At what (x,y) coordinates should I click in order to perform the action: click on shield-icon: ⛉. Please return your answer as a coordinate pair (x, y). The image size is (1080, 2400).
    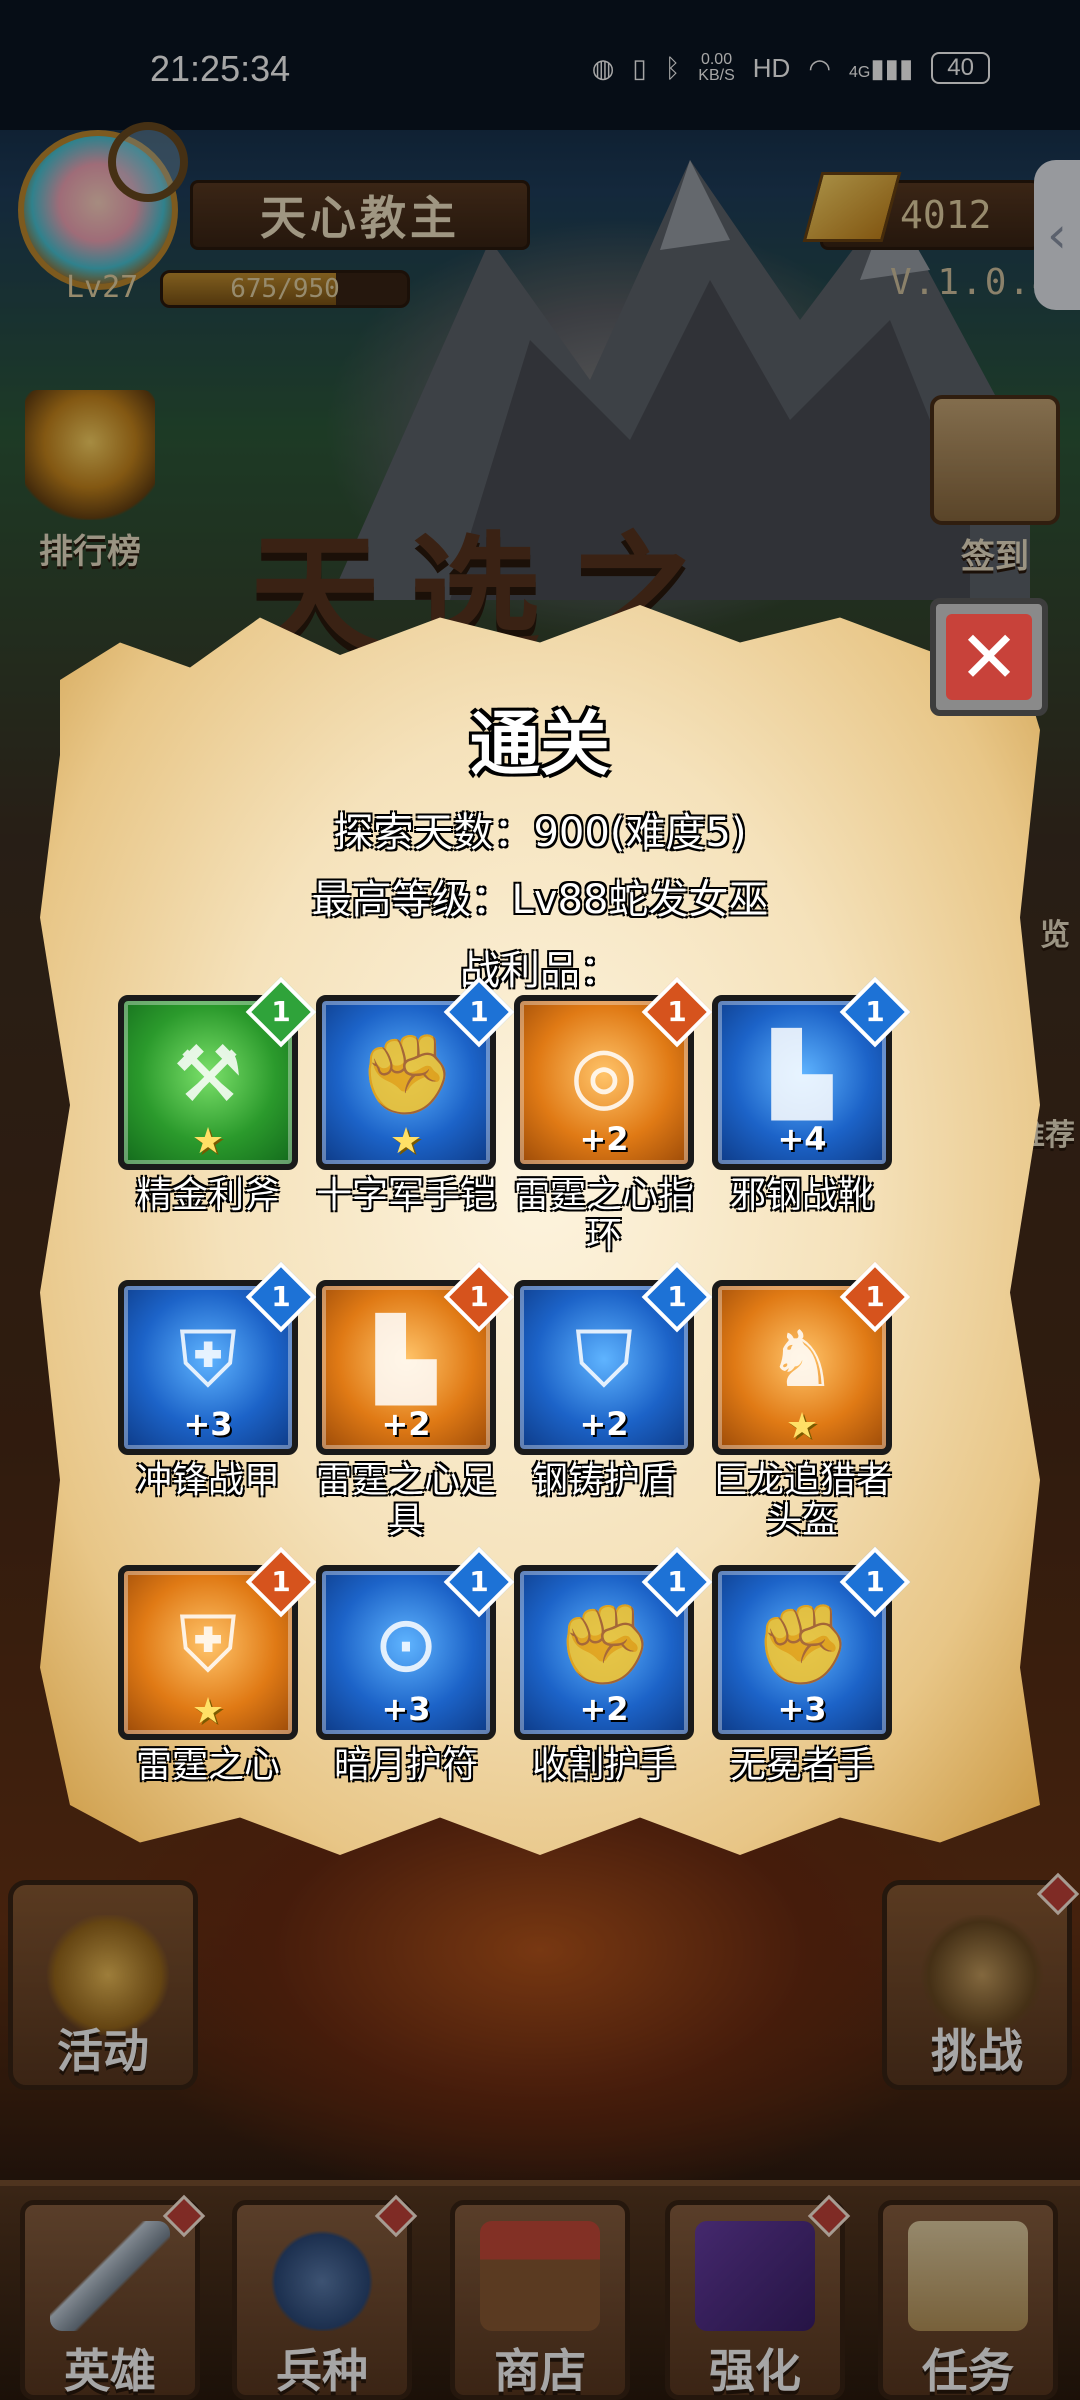
    Looking at the image, I should click on (604, 1360).